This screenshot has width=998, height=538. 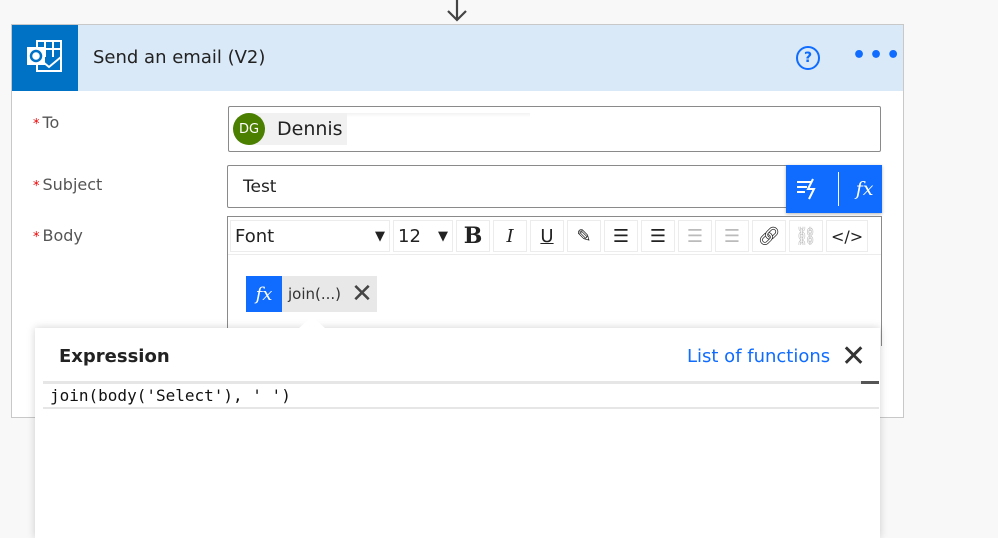 I want to click on bold-button: B, so click(x=473, y=236).